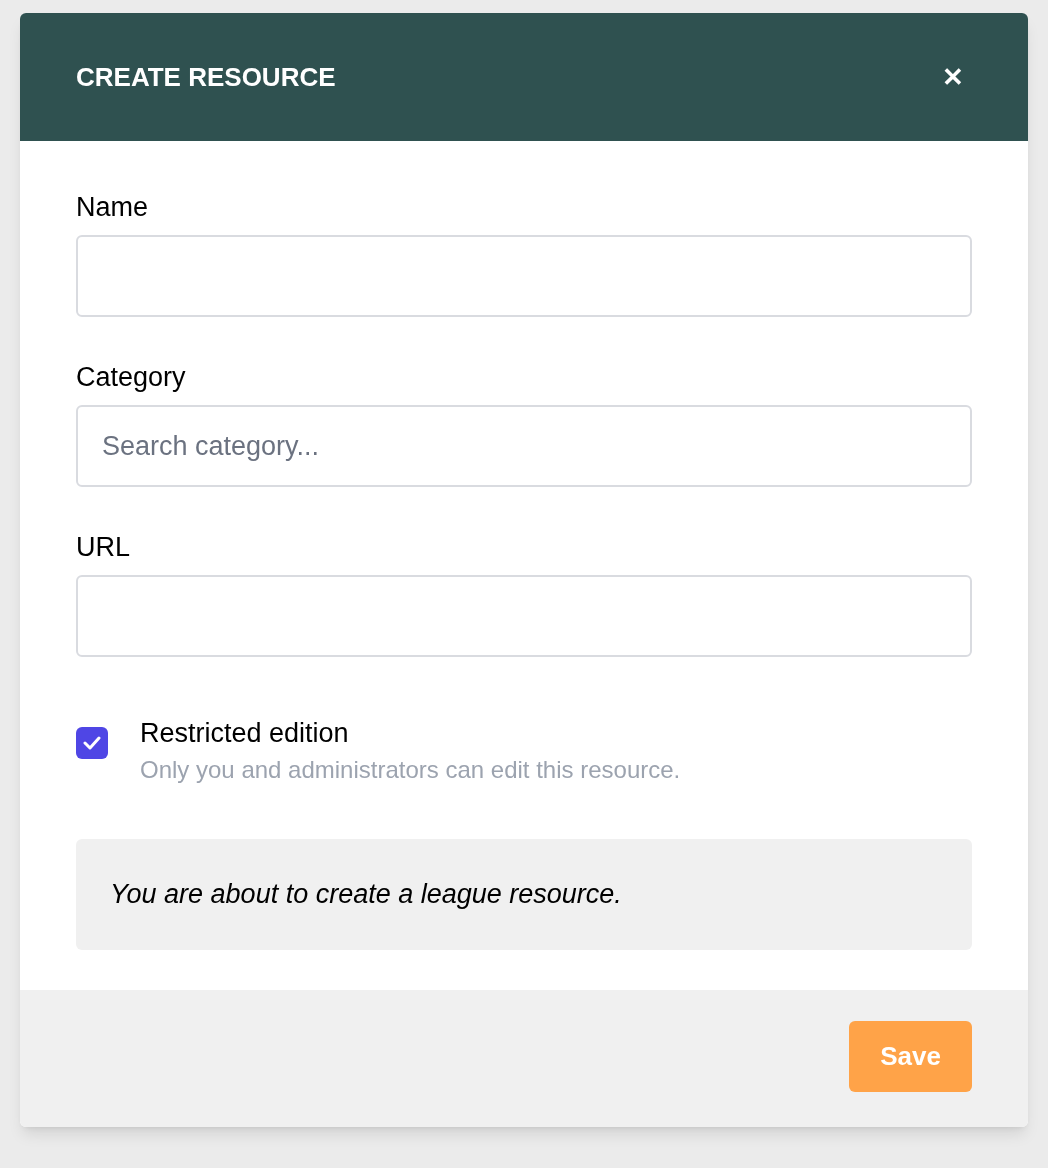  I want to click on checkmark-icon, so click(92, 743).